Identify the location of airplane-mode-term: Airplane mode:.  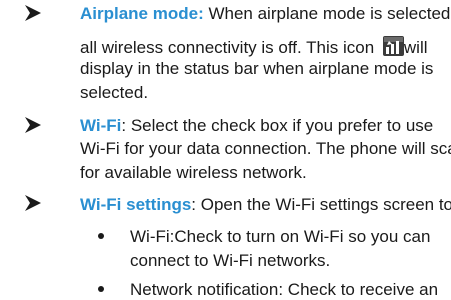
(142, 13).